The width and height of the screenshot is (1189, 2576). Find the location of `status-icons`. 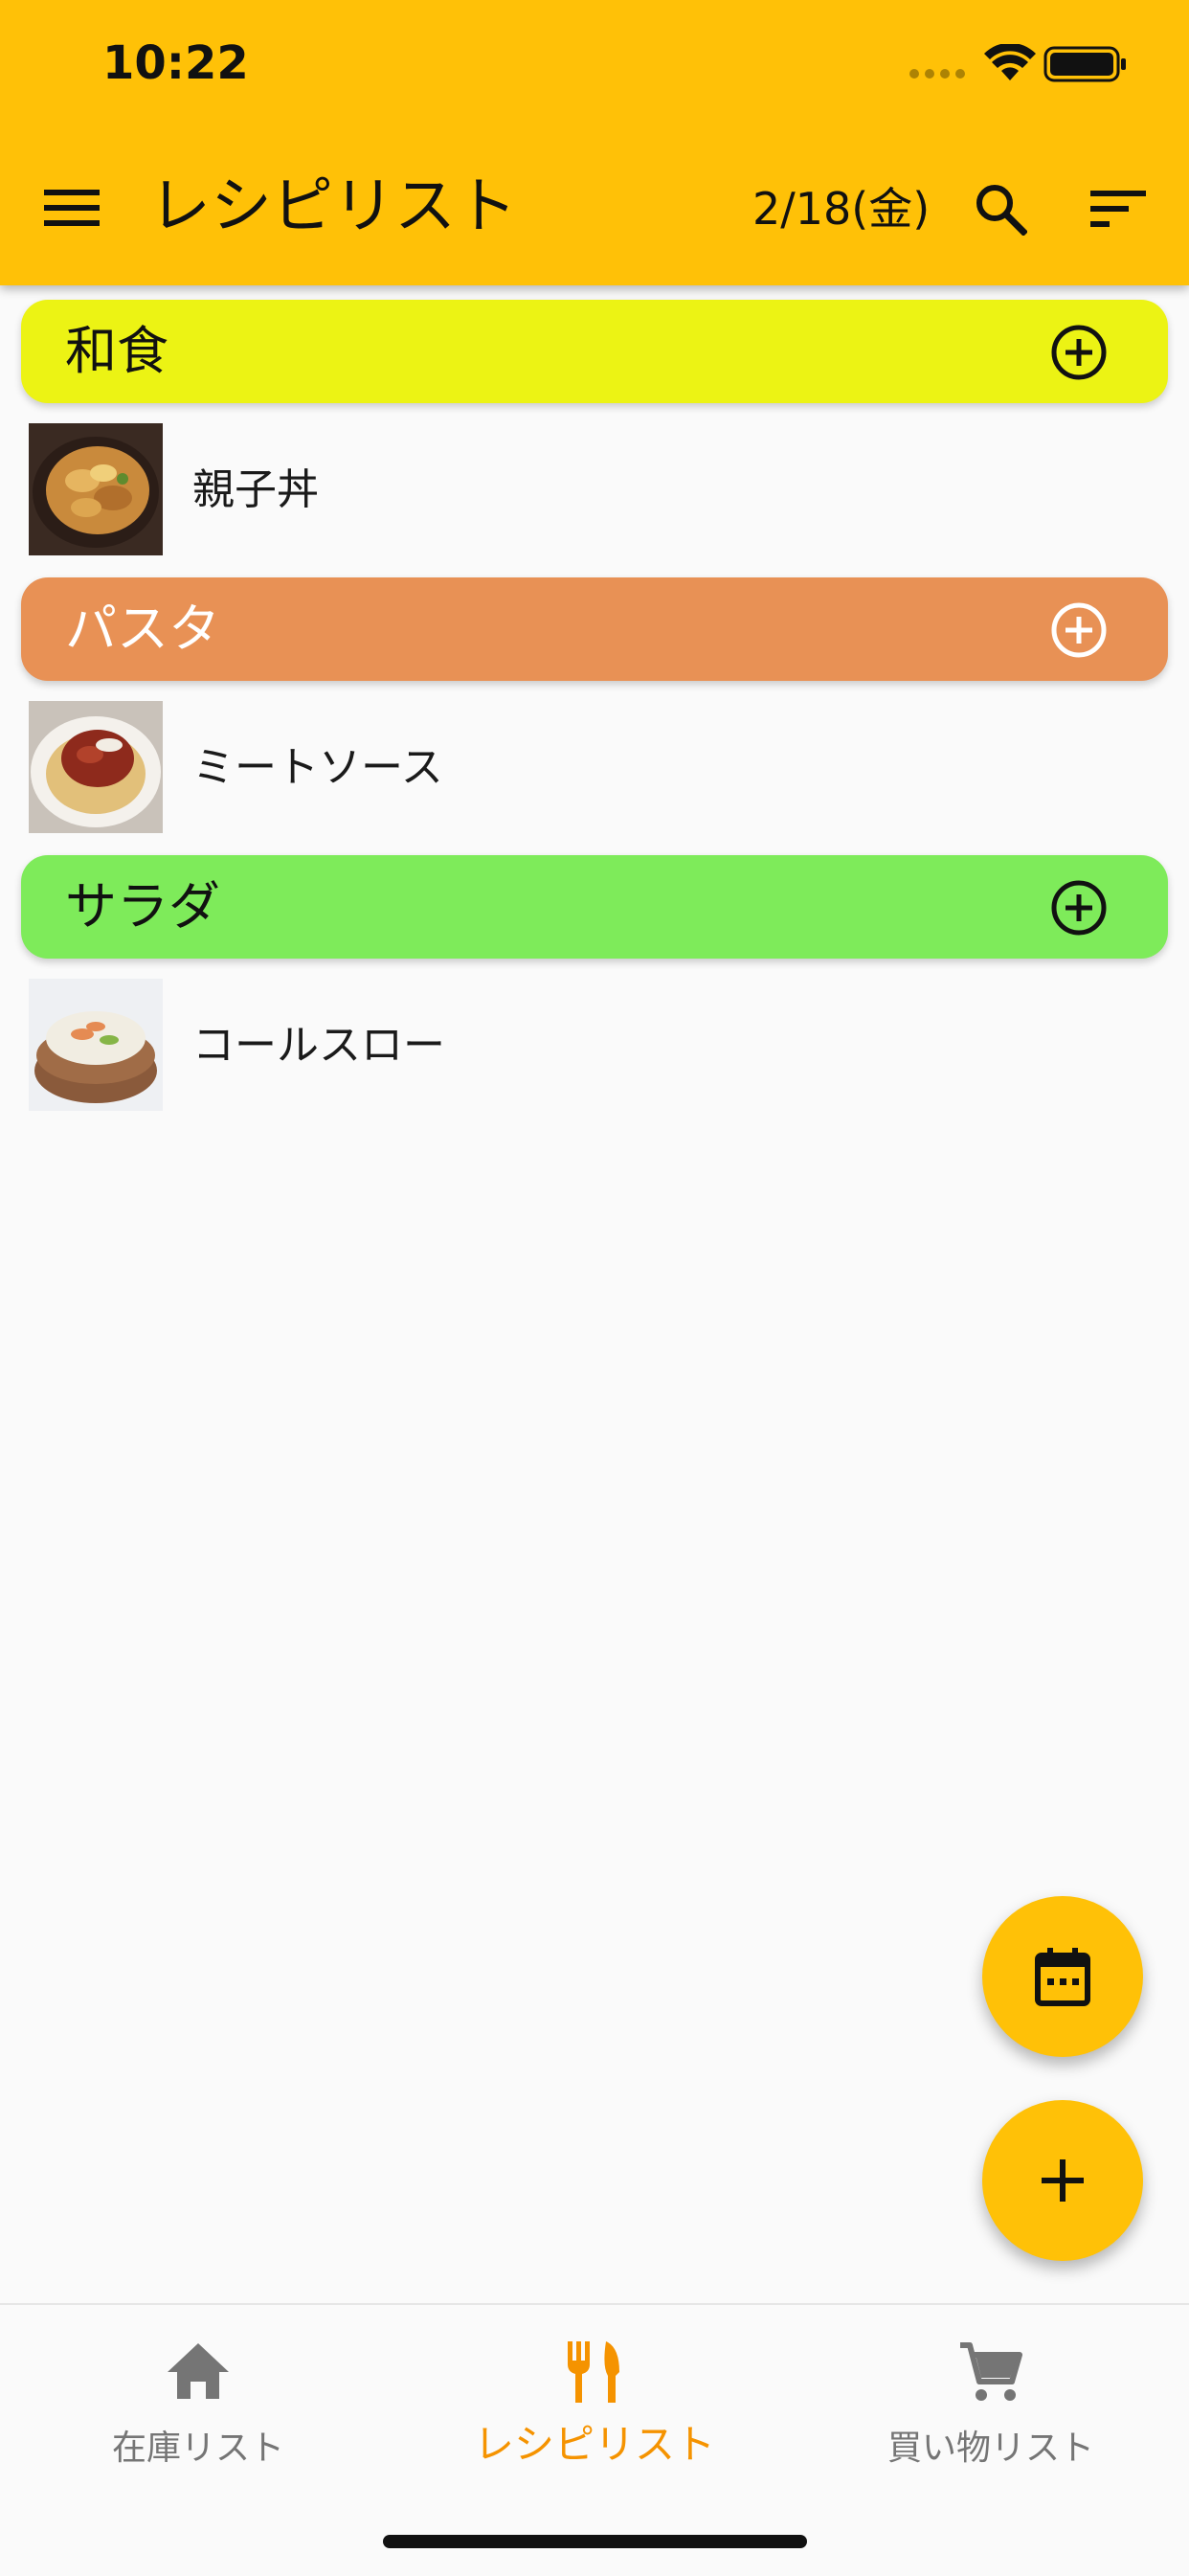

status-icons is located at coordinates (1019, 63).